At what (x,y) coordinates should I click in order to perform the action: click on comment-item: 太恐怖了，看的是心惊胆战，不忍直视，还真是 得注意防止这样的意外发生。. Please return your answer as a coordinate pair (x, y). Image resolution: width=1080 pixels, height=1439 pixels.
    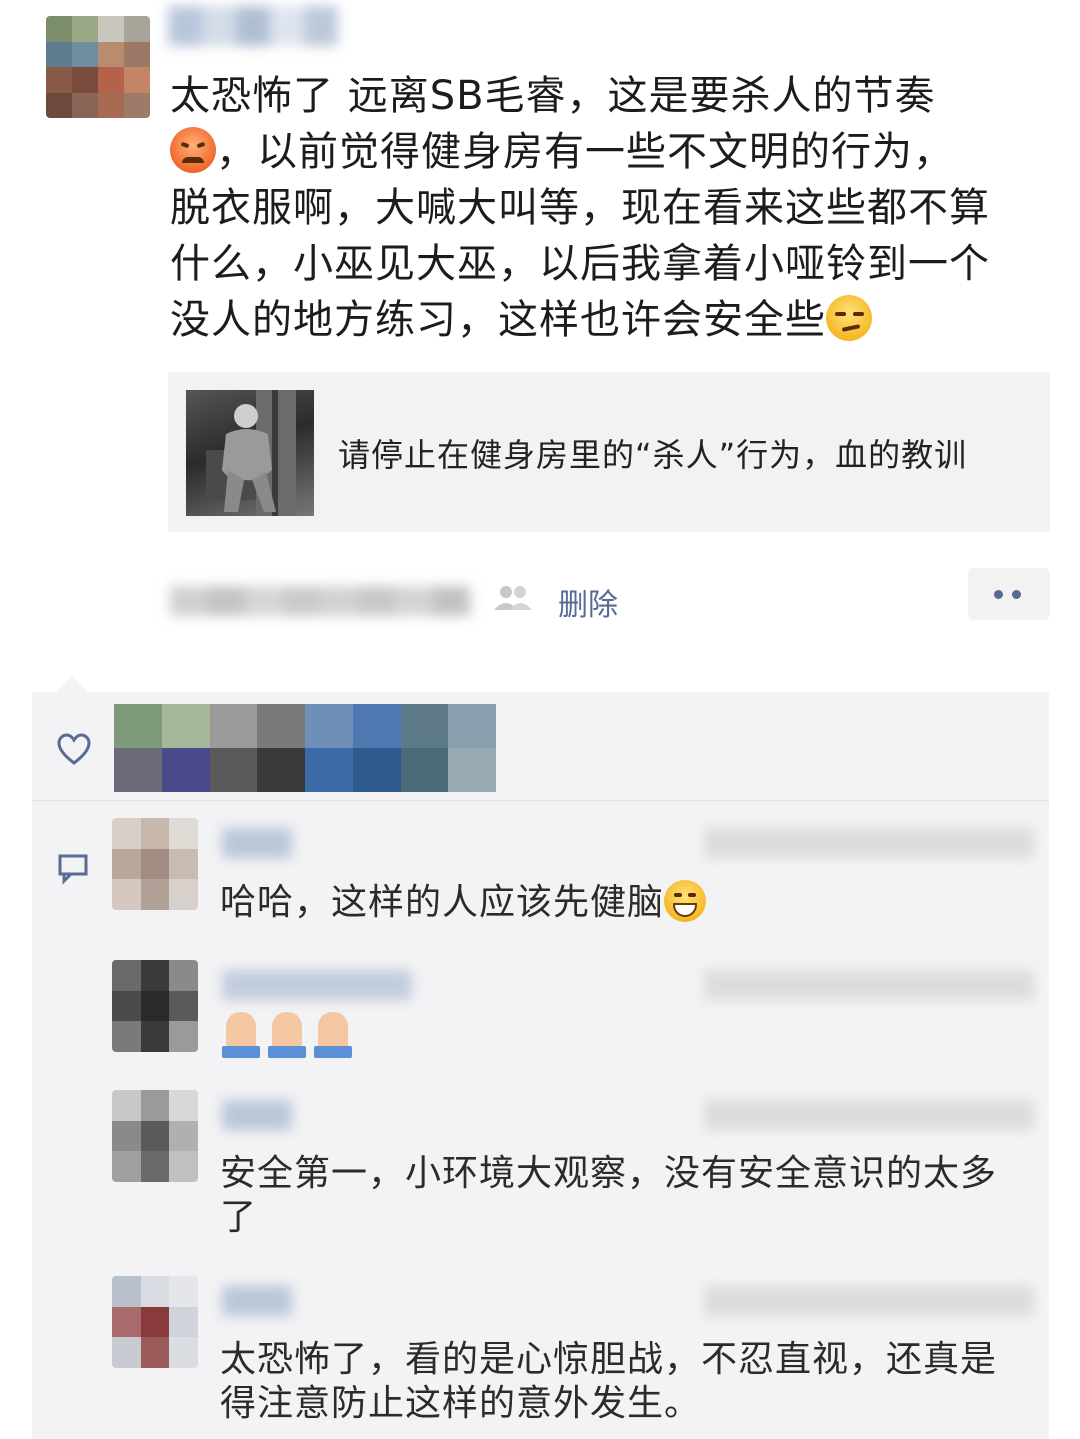
    Looking at the image, I should click on (573, 1356).